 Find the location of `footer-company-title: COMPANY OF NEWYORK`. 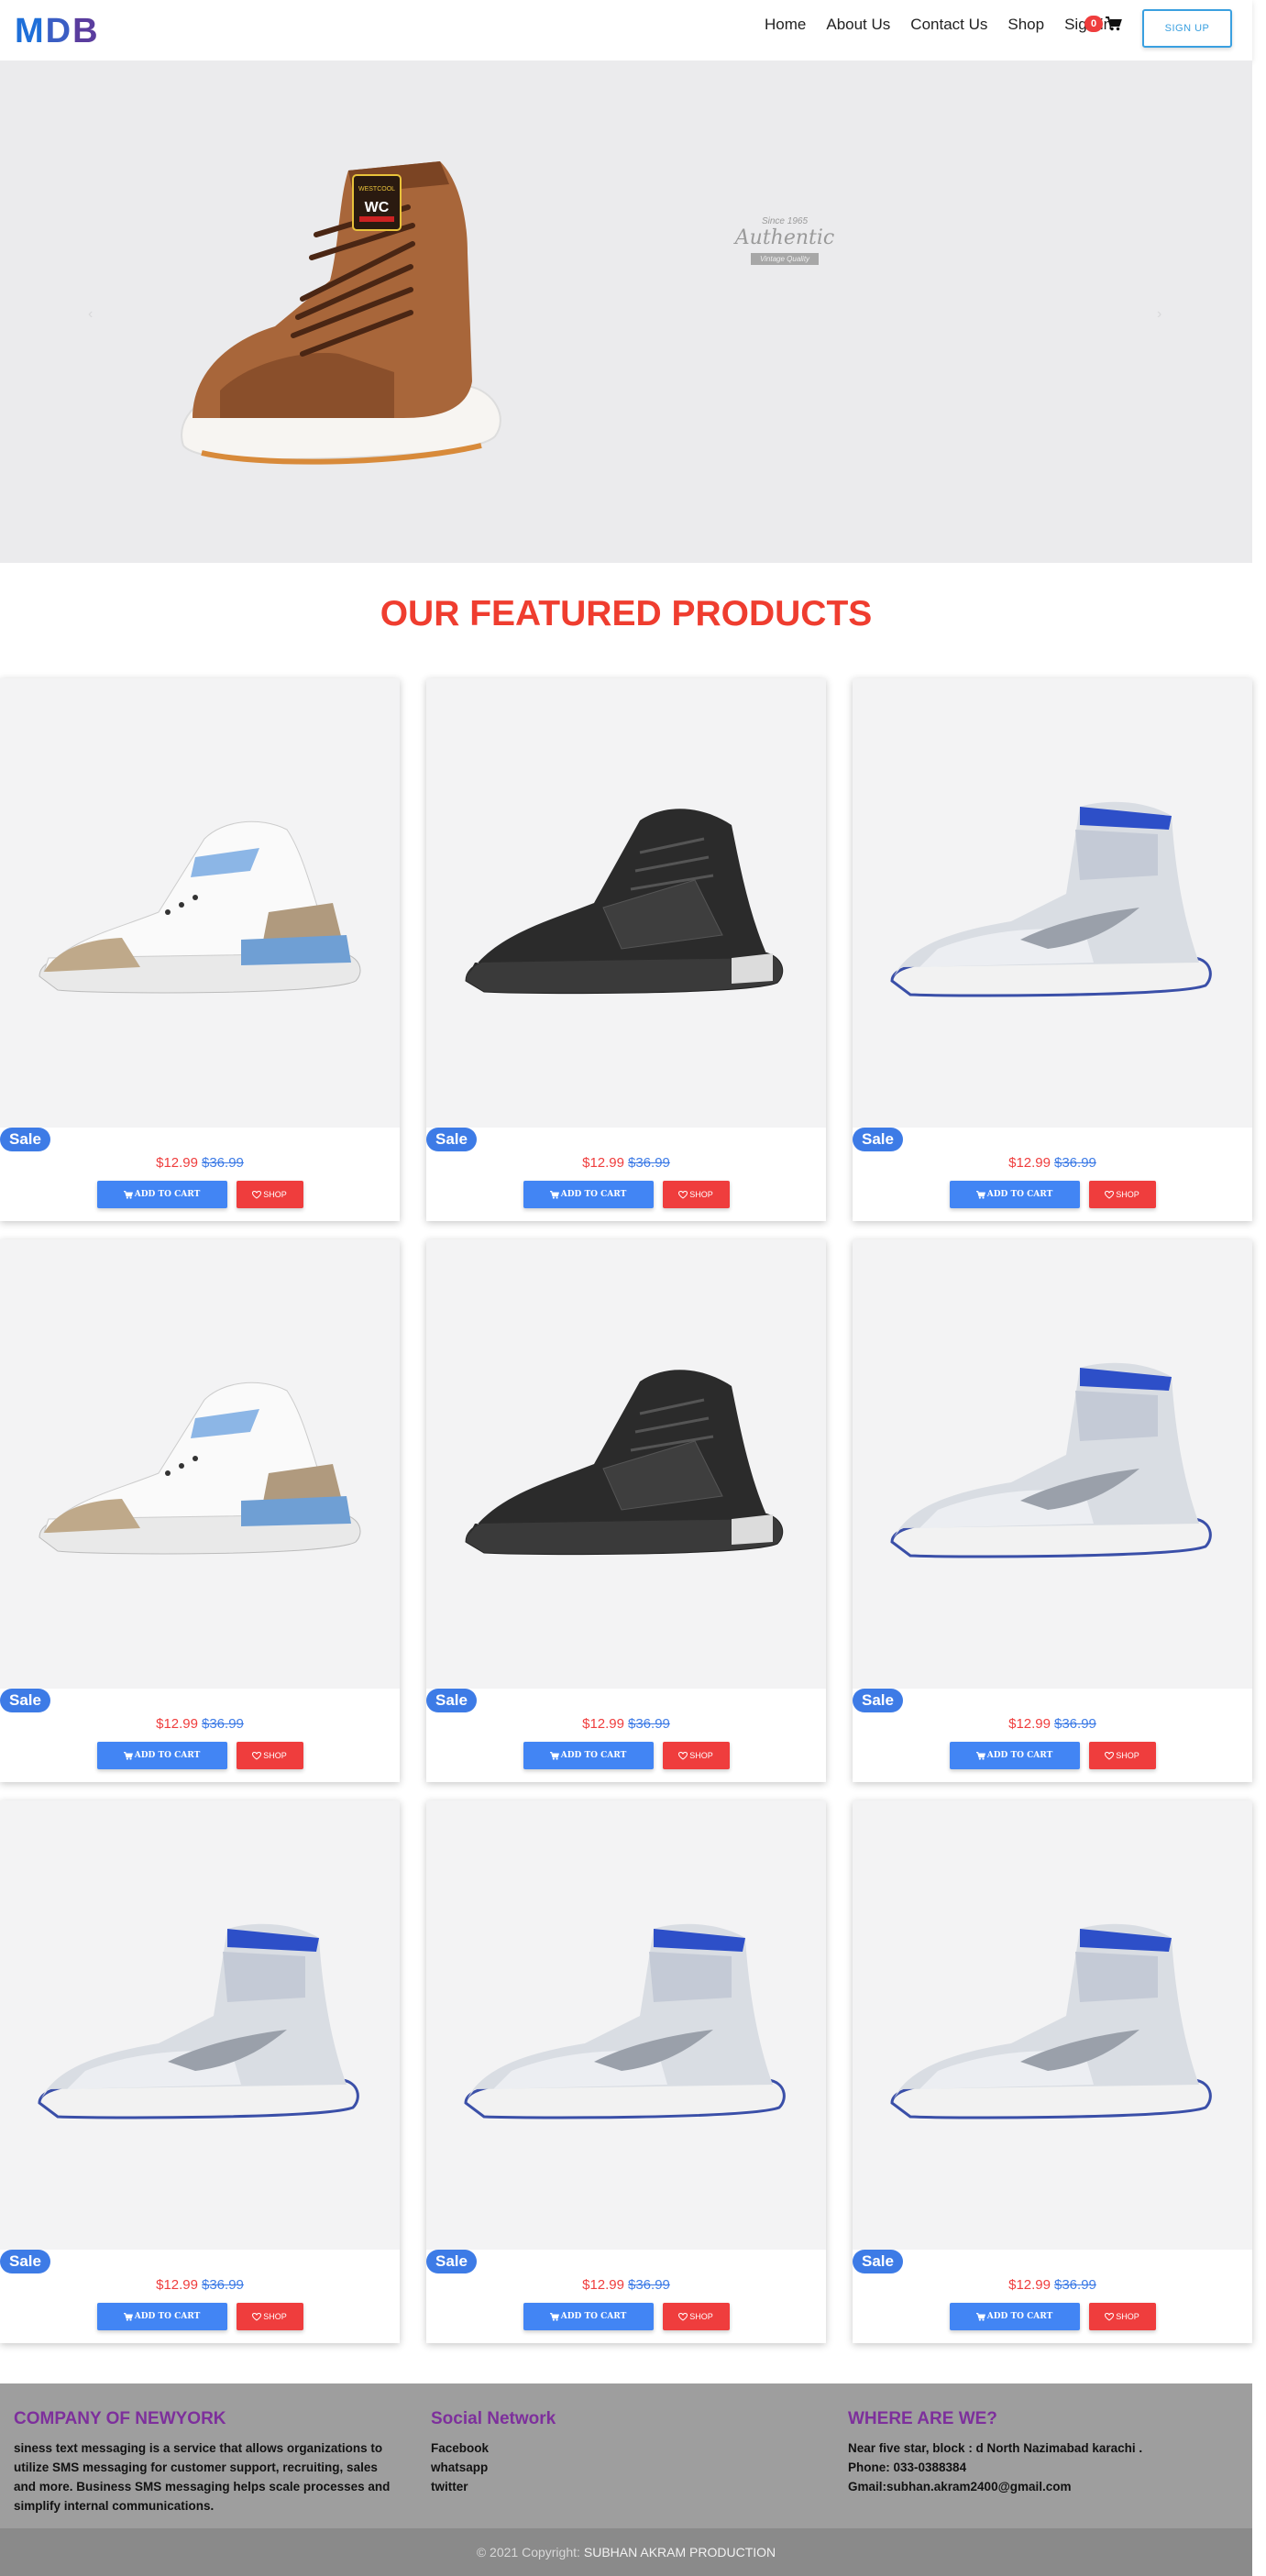

footer-company-title: COMPANY OF NEWYORK is located at coordinates (120, 2418).